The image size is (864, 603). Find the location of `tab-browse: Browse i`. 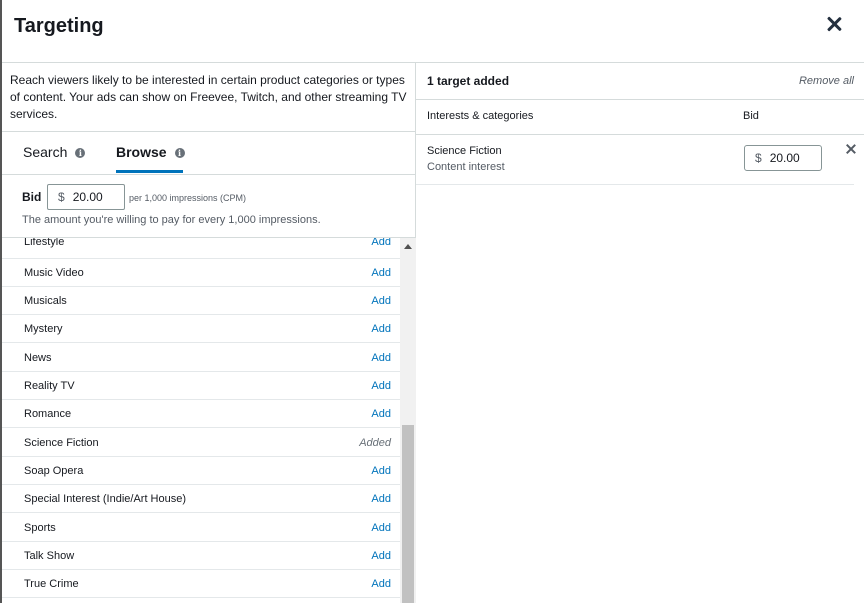

tab-browse: Browse i is located at coordinates (150, 152).